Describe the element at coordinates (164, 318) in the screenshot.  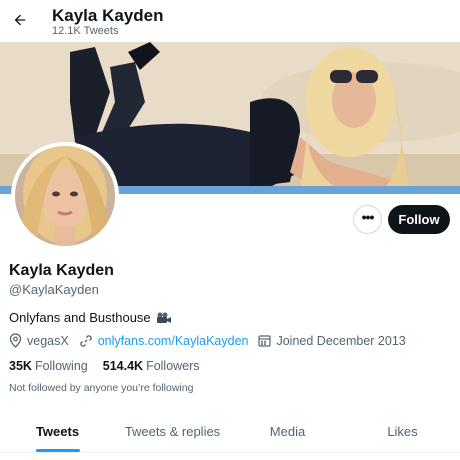
I see `movie-camera-icon` at that location.